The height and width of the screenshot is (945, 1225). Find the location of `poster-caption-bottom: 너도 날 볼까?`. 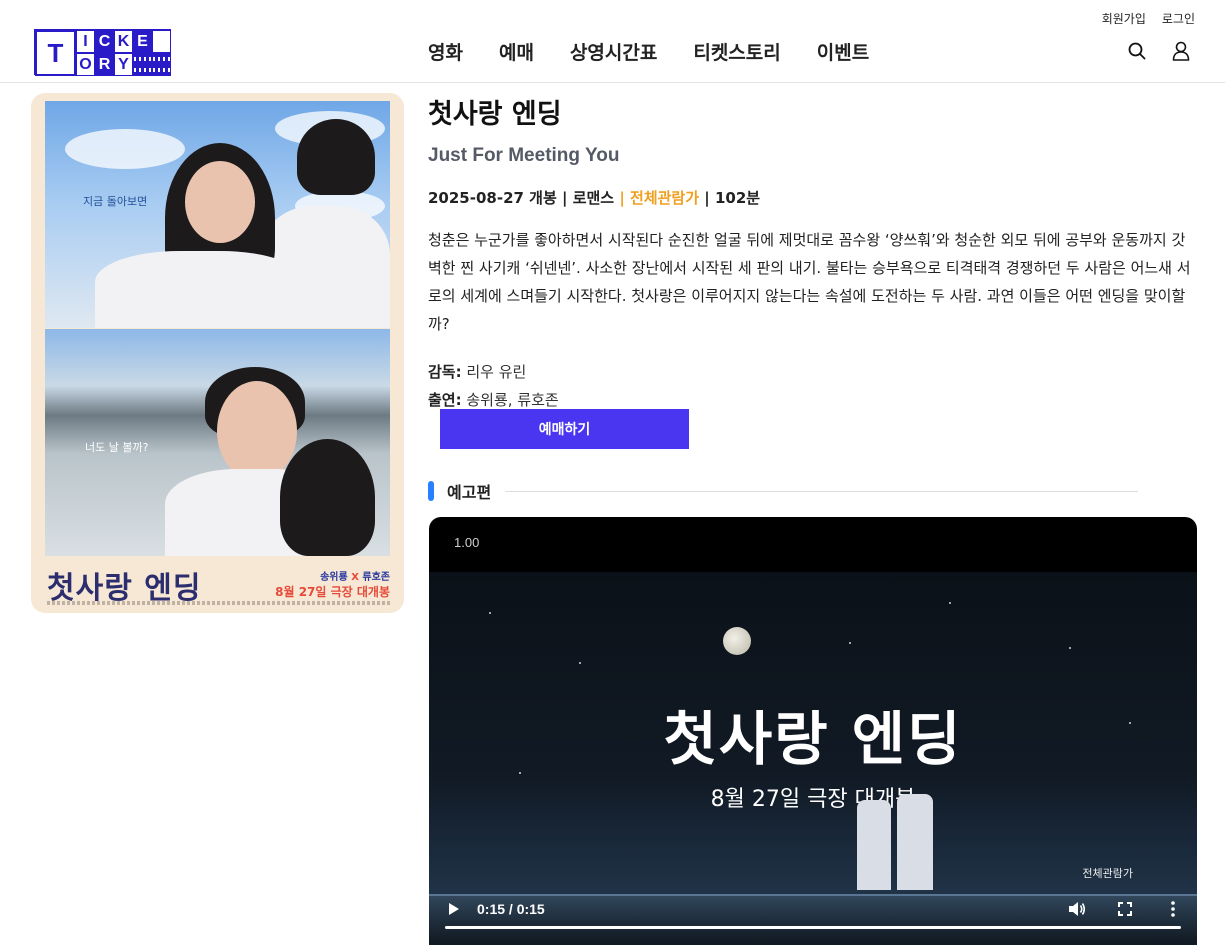

poster-caption-bottom: 너도 날 볼까? is located at coordinates (116, 447).